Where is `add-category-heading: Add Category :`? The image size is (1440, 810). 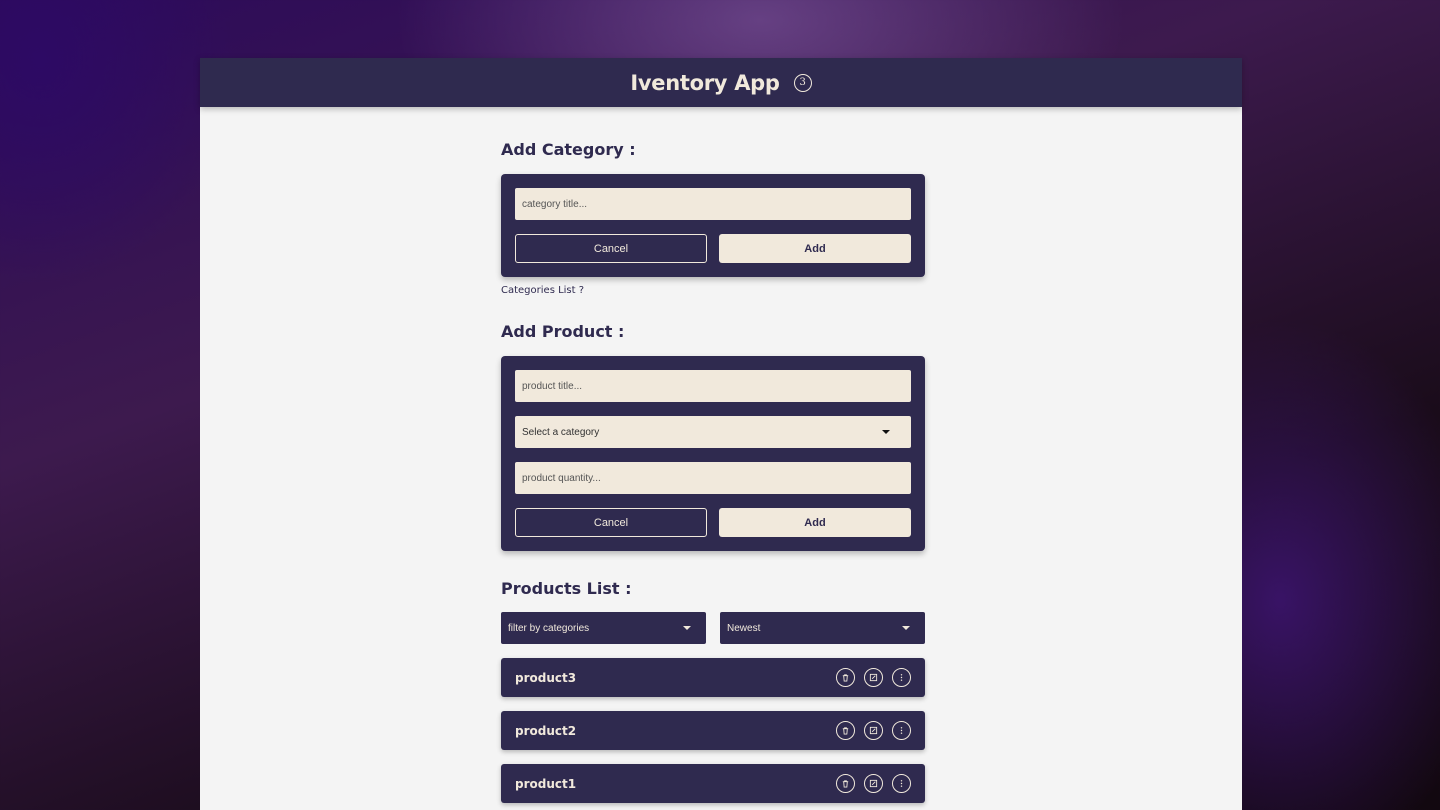
add-category-heading: Add Category : is located at coordinates (568, 149).